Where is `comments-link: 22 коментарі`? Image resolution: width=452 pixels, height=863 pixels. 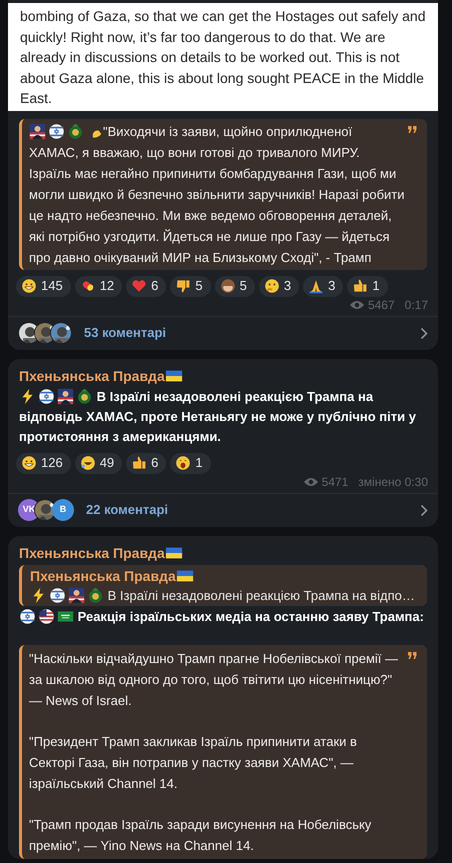 comments-link: 22 коментарі is located at coordinates (253, 510).